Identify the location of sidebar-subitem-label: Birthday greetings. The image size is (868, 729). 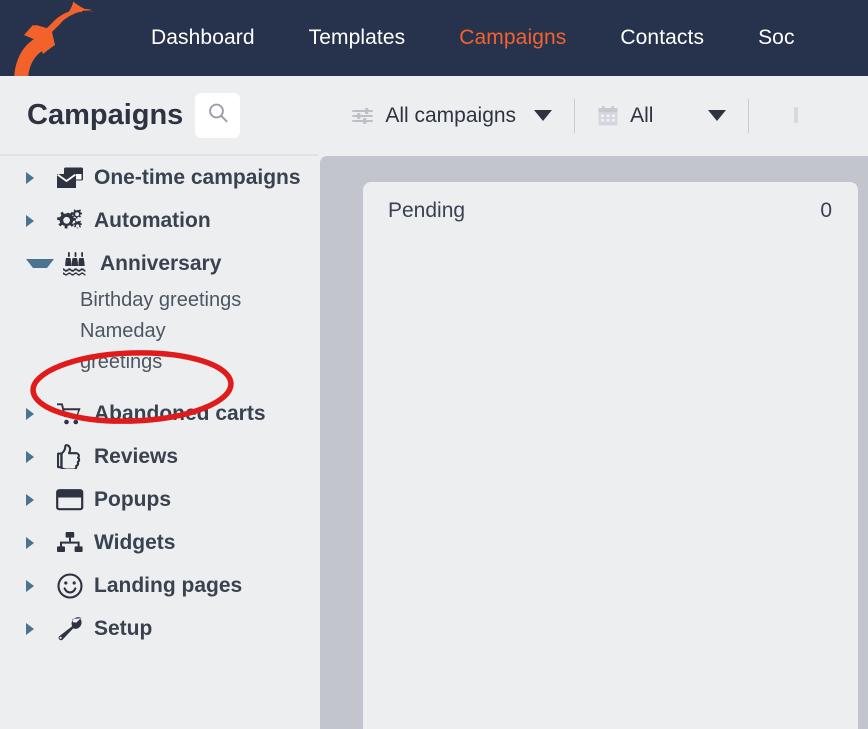
(161, 300).